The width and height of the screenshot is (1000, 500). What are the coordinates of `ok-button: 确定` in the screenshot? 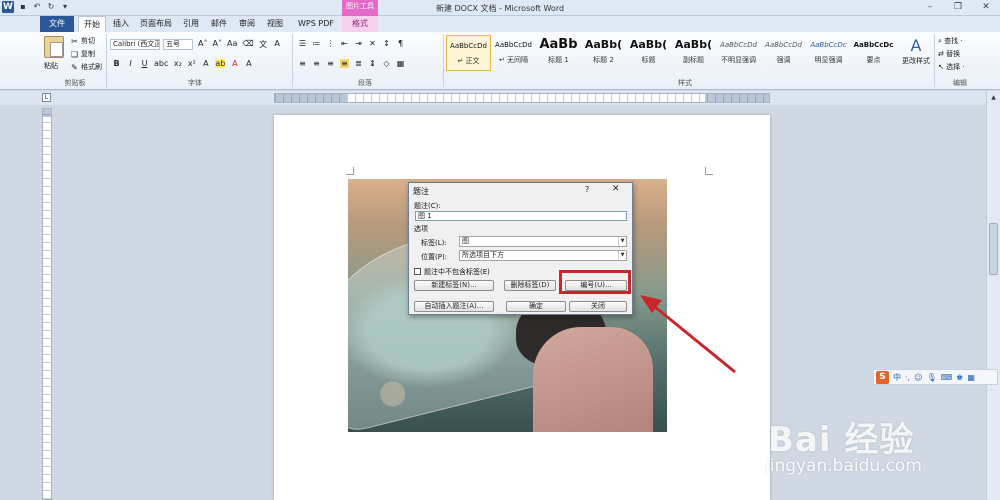 It's located at (536, 306).